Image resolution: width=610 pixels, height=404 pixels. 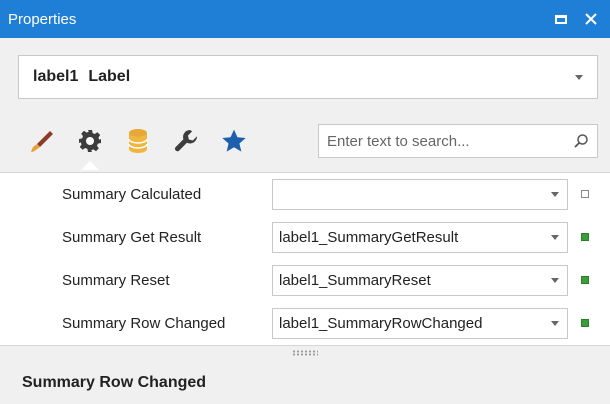 I want to click on property-value-dropdown, so click(x=420, y=194).